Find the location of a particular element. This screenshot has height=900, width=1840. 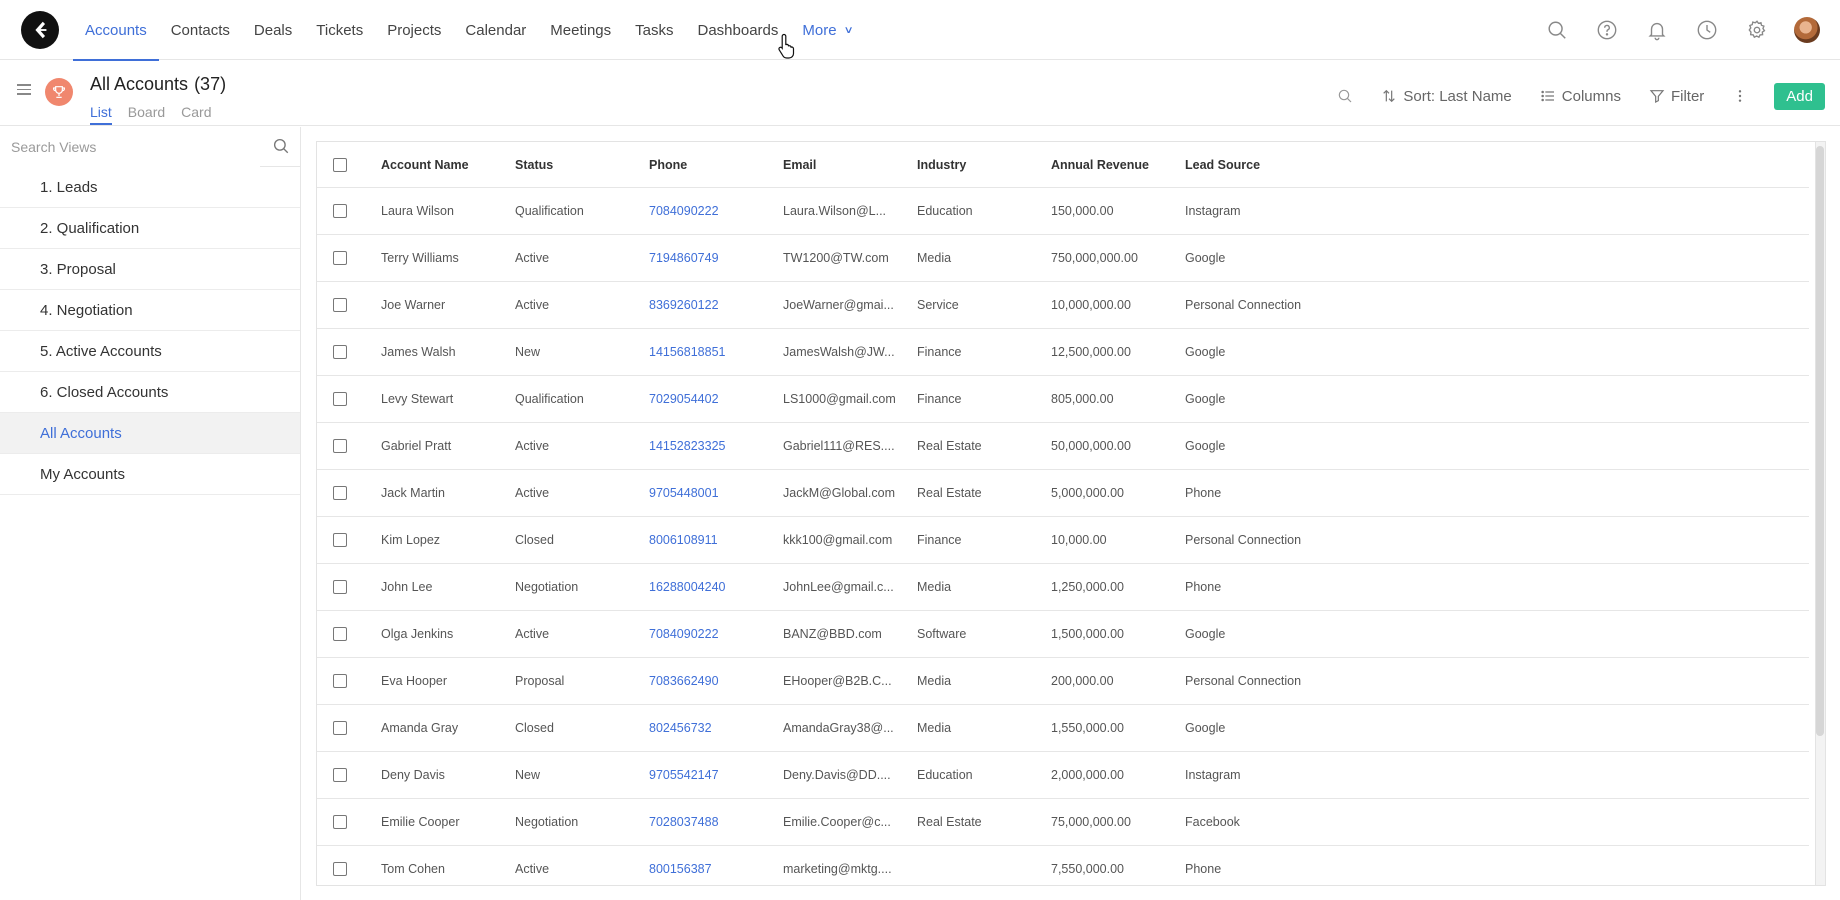

cell-phone: 7194860749 is located at coordinates (716, 258).